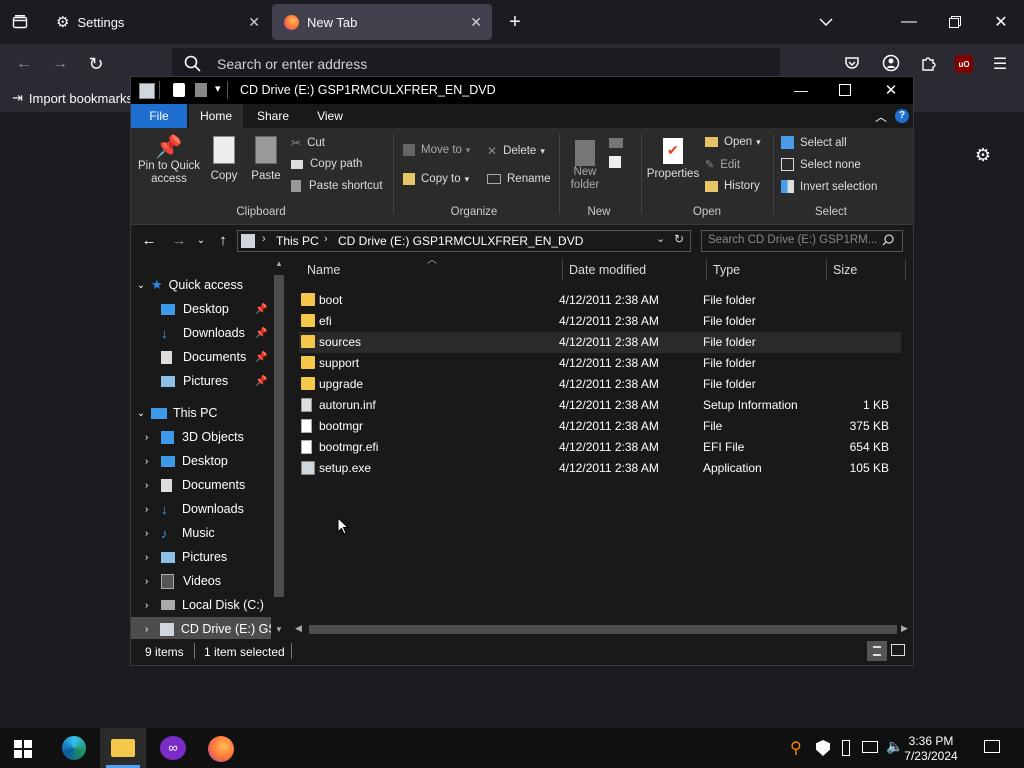  Describe the element at coordinates (201, 605) in the screenshot. I see `nav-local-disk-c: › Local Disk (C:)` at that location.